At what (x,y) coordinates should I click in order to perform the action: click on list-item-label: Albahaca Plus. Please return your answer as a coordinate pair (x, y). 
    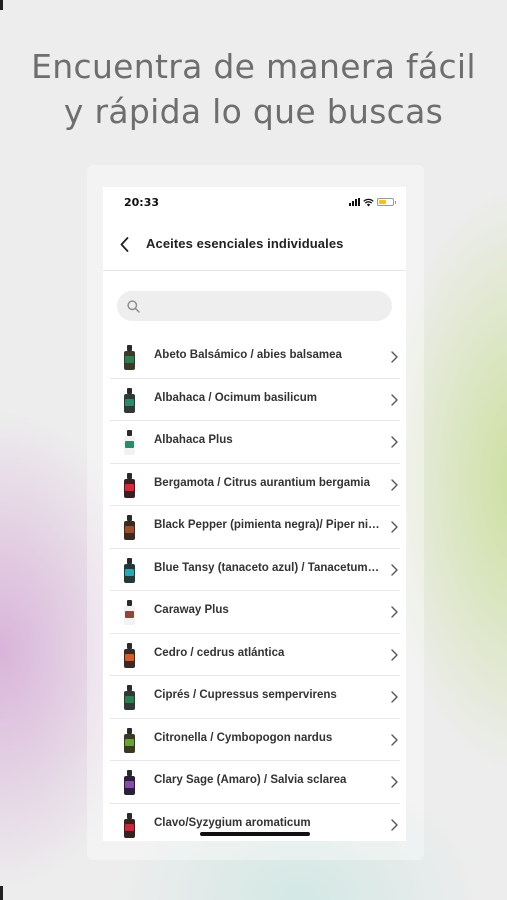
    Looking at the image, I should click on (193, 440).